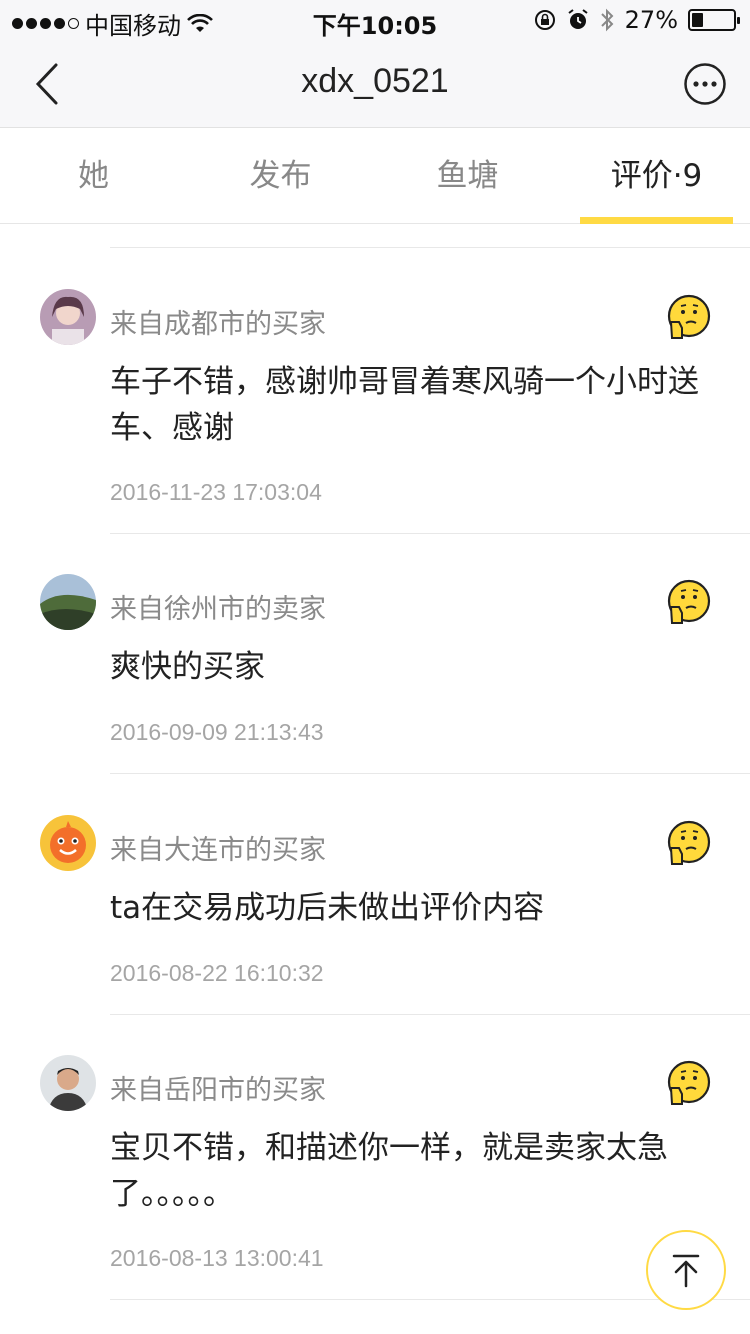 This screenshot has width=750, height=1334. I want to click on battery-level, so click(697, 20).